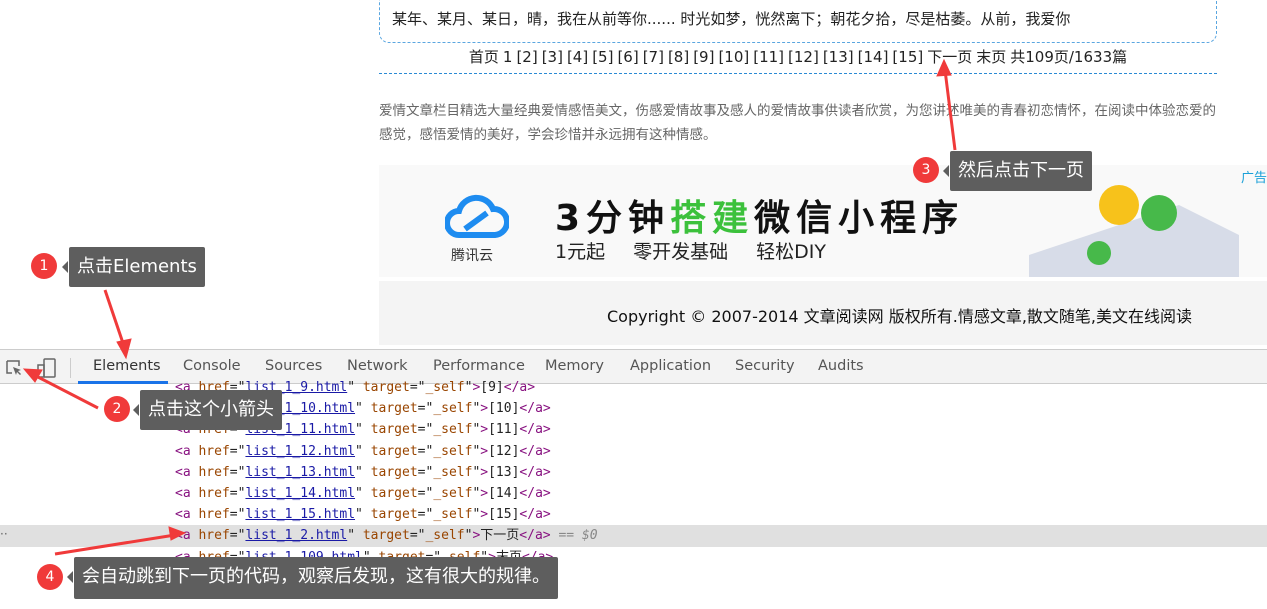 This screenshot has height=609, width=1267. What do you see at coordinates (312, 578) in the screenshot?
I see `annotation-tip-4: 会自动跳到下一页的代码，观察后发现，这有很大的规律。` at bounding box center [312, 578].